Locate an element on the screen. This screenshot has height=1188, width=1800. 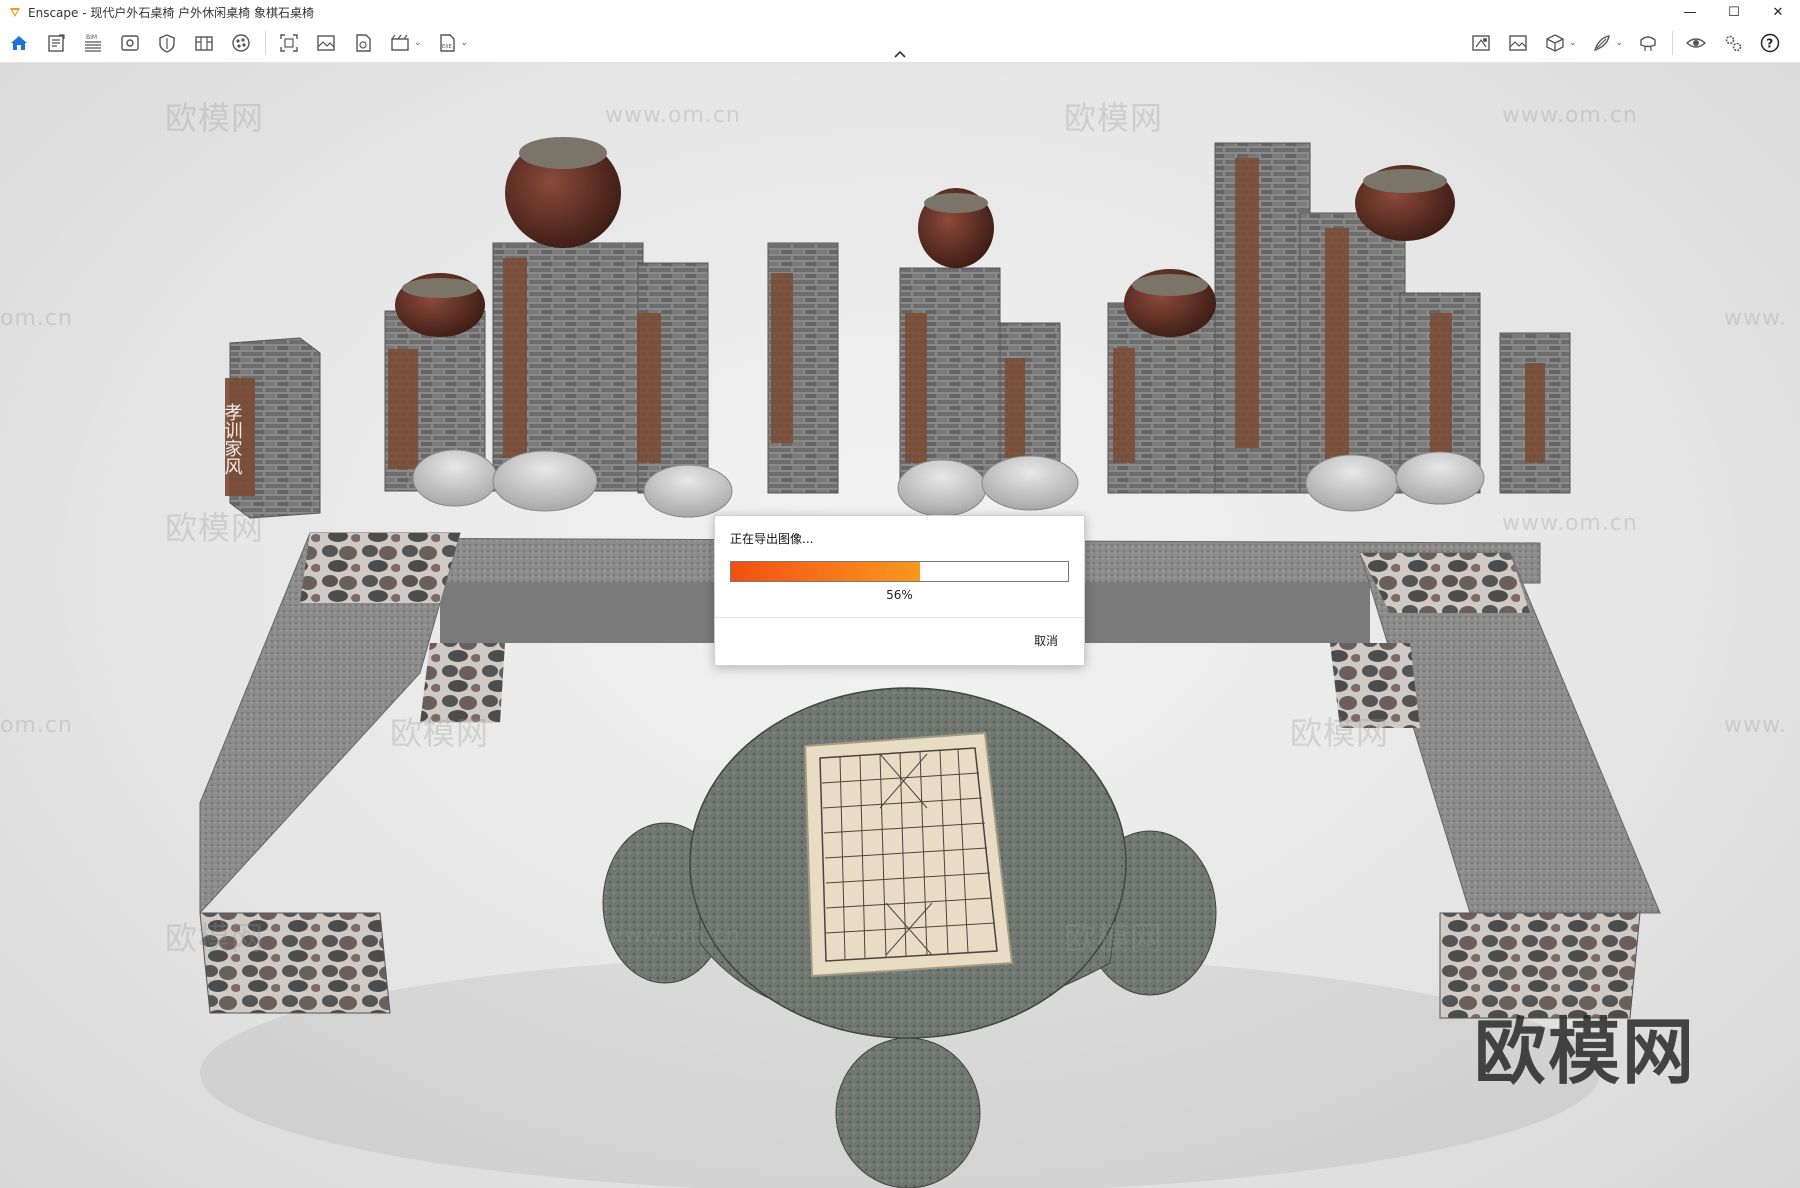
vr-headset-icon is located at coordinates (1648, 43).